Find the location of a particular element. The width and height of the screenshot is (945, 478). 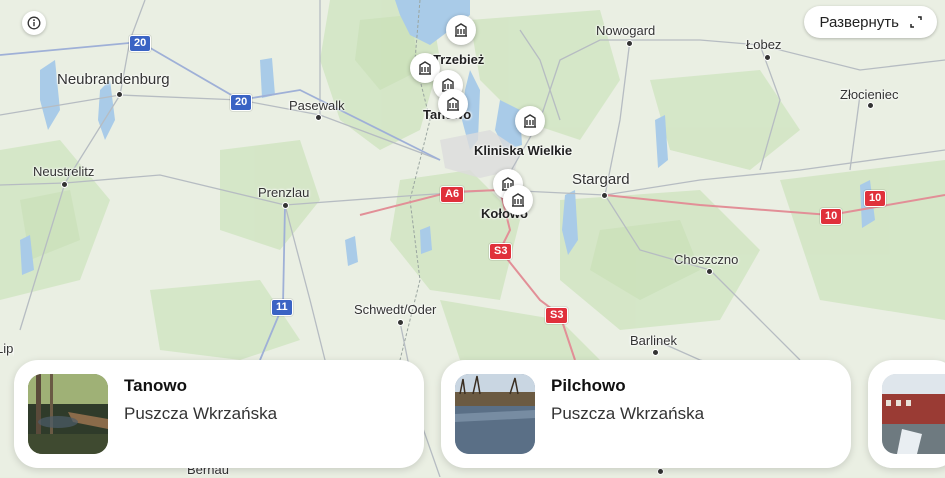

info-icon is located at coordinates (34, 23).